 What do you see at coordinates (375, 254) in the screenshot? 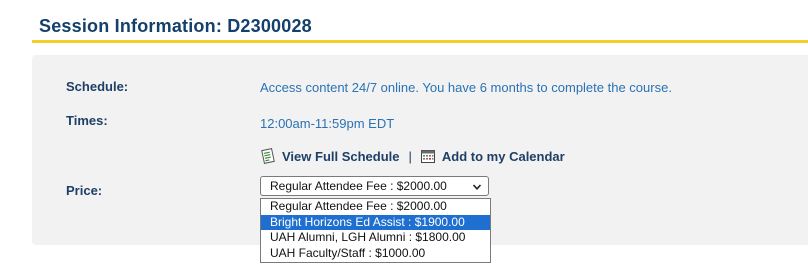
I see `price-option: UAH Faculty/Staff : $1000.00` at bounding box center [375, 254].